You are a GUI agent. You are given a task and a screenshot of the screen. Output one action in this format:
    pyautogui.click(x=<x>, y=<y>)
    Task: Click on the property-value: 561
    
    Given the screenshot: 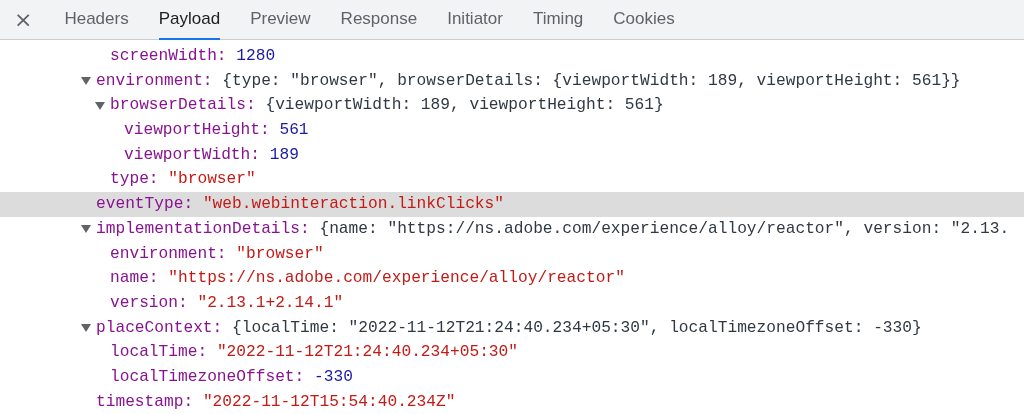 What is the action you would take?
    pyautogui.click(x=294, y=131)
    